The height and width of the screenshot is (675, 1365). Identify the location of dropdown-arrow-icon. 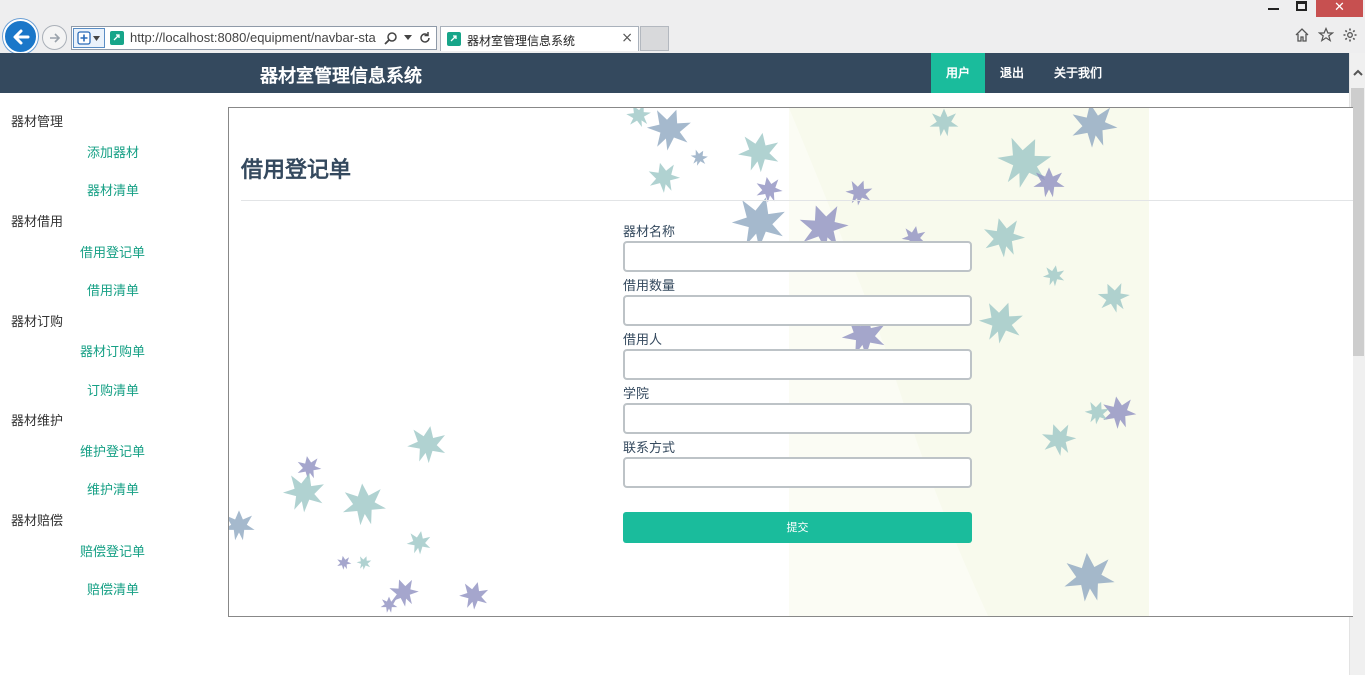
(408, 38).